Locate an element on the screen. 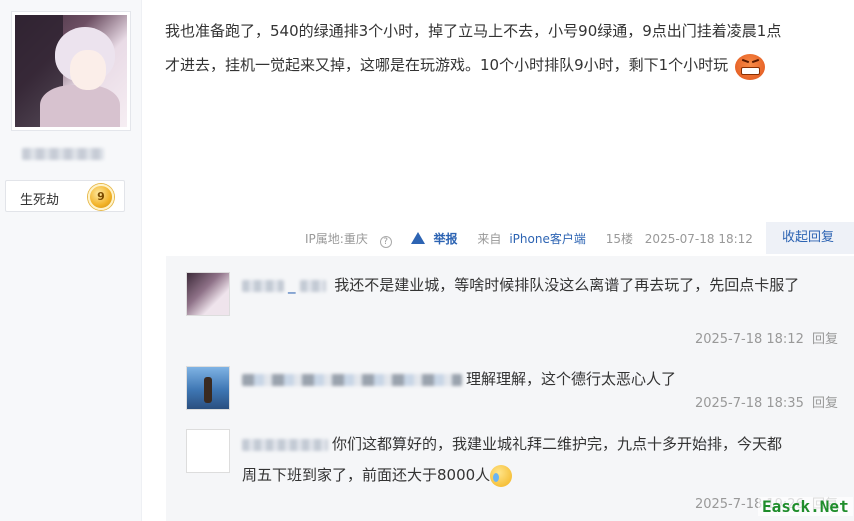 Image resolution: width=854 pixels, height=521 pixels. username-blurred is located at coordinates (63, 154).